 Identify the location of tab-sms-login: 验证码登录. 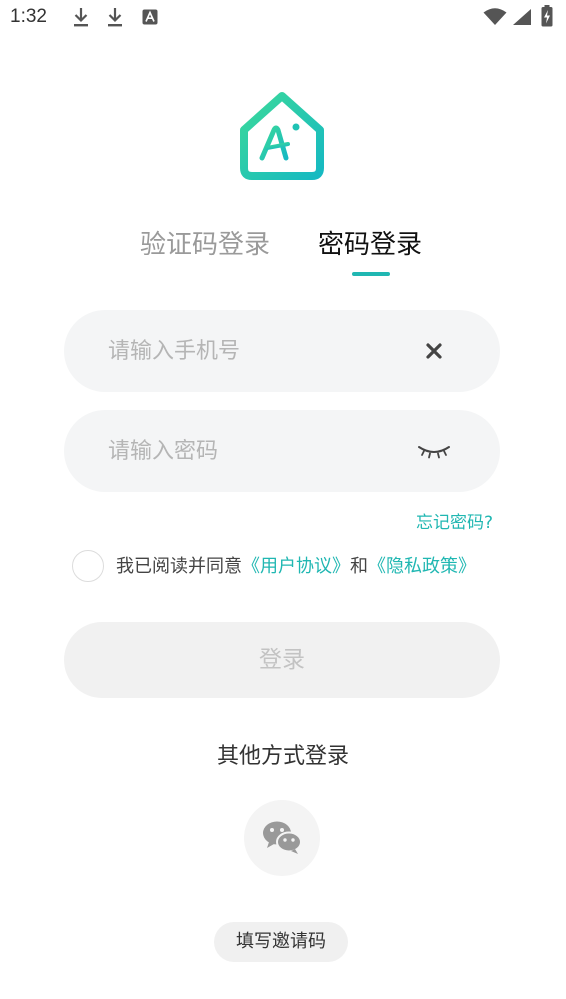
(205, 245).